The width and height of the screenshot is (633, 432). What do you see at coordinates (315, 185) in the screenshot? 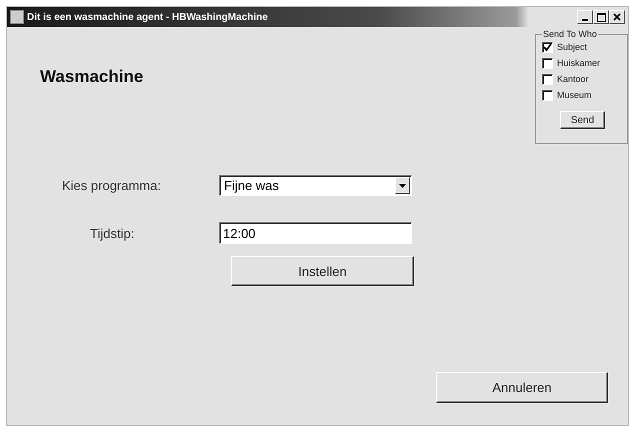
I see `program-dropdown: Fijne was` at bounding box center [315, 185].